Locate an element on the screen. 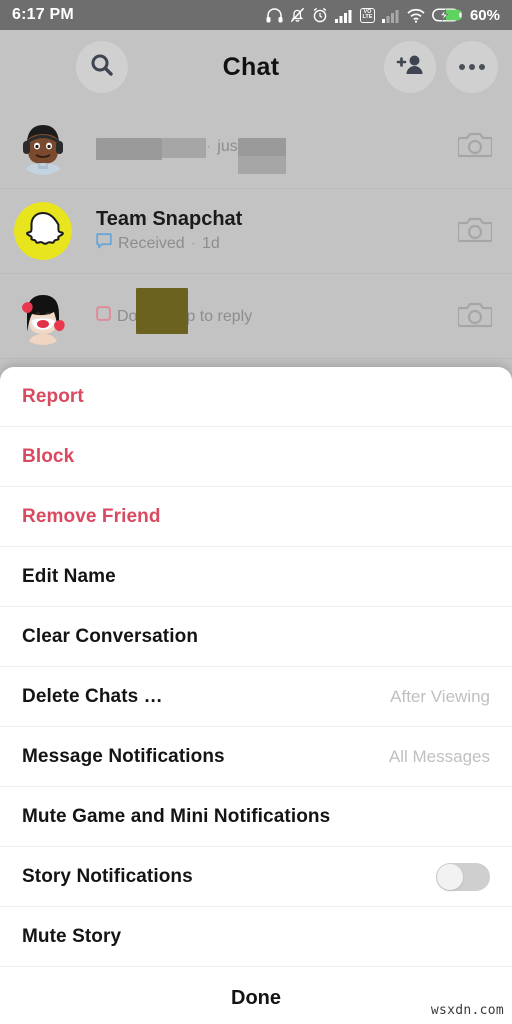 This screenshot has height=1024, width=512. chat-row-status: Received · 1d is located at coordinates (277, 244).